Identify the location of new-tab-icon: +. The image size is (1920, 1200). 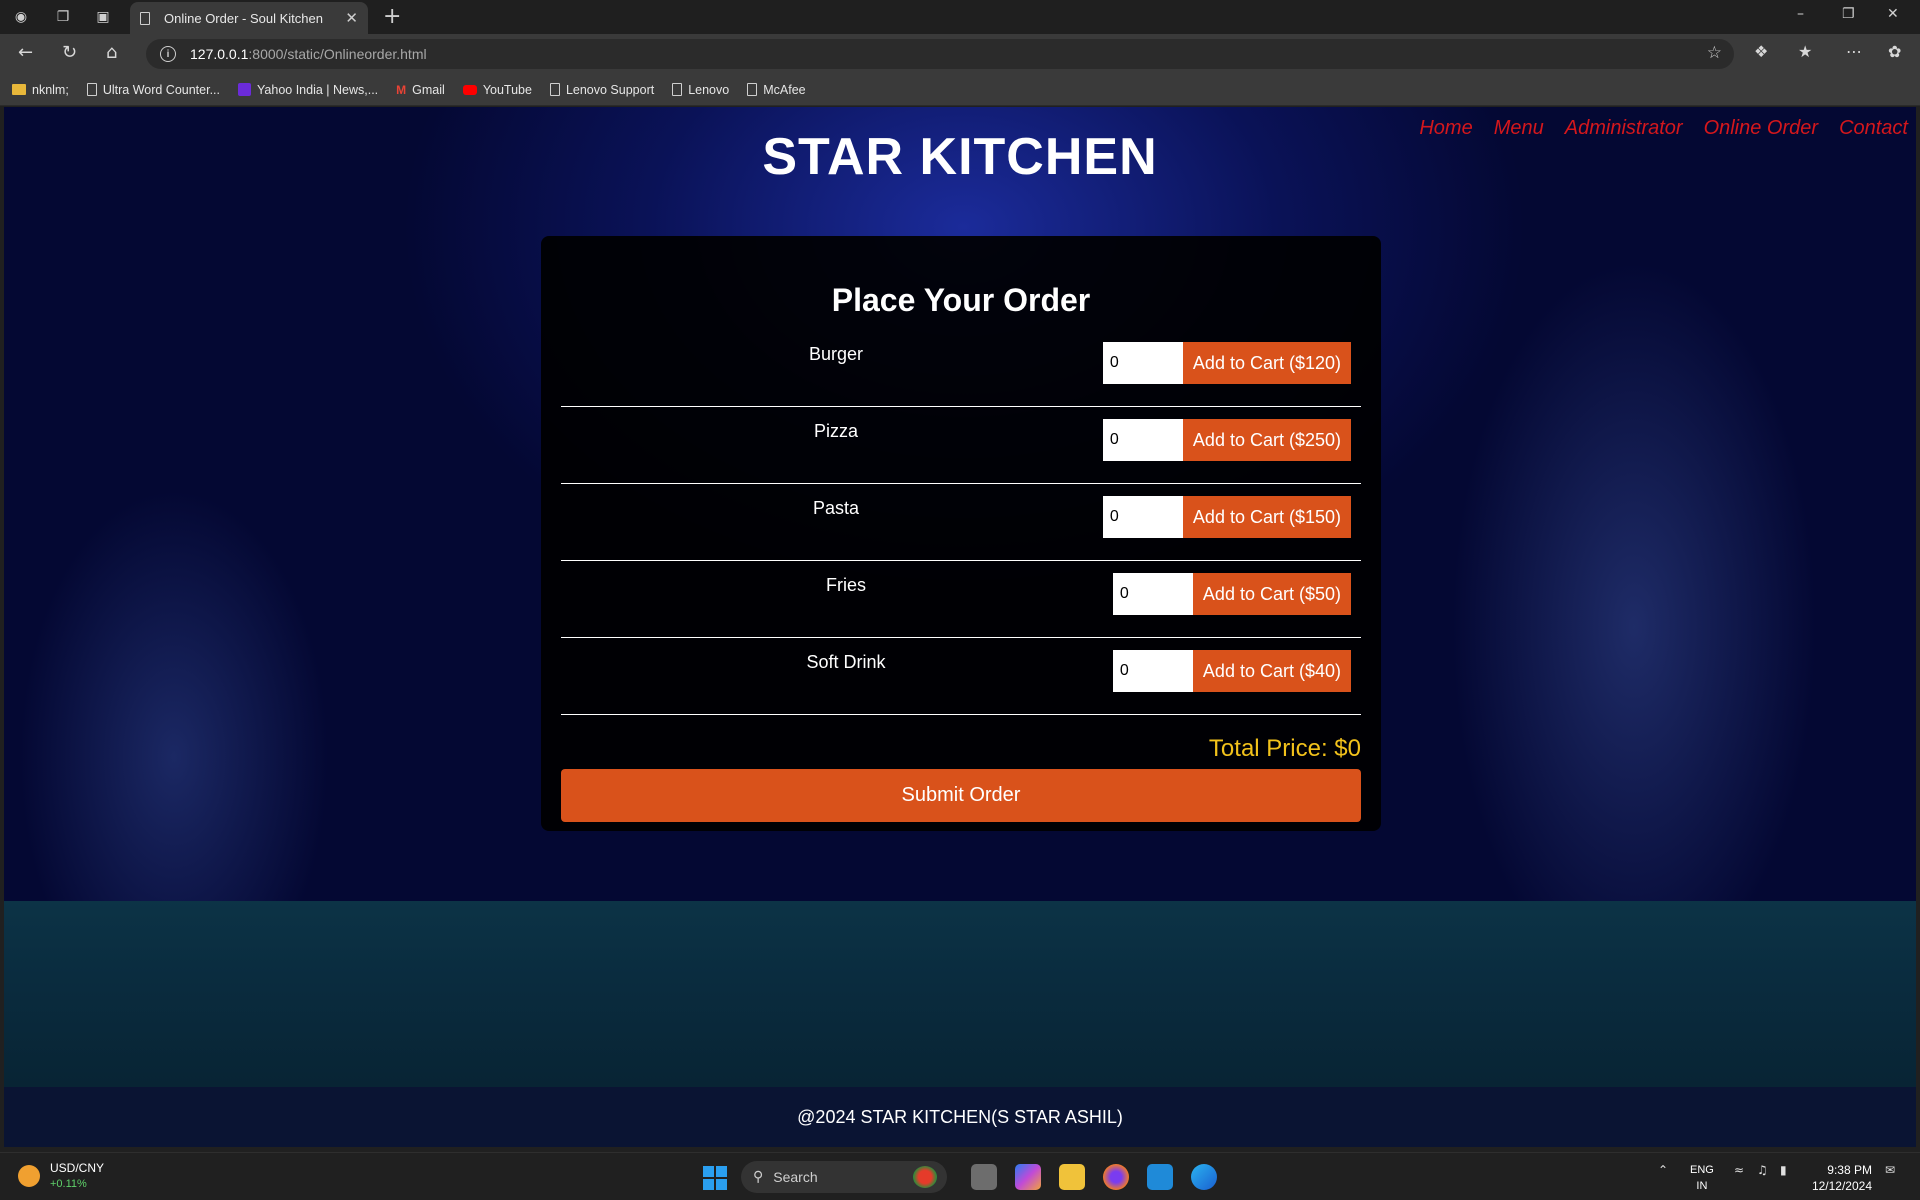
(392, 16).